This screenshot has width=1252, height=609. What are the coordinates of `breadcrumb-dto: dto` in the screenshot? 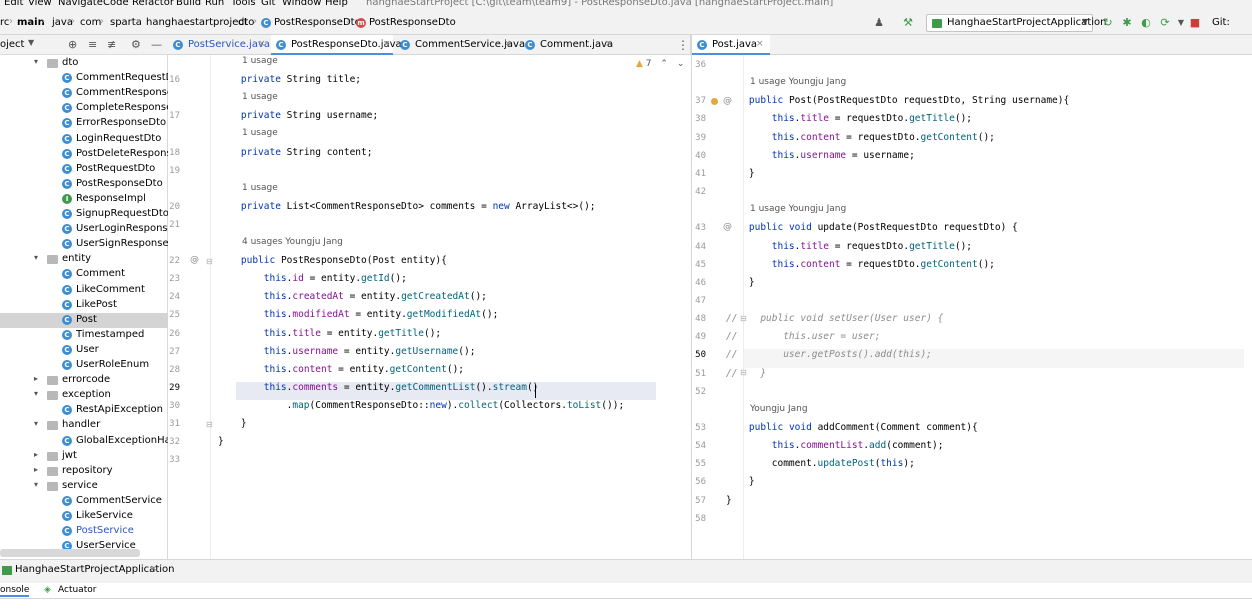 It's located at (246, 22).